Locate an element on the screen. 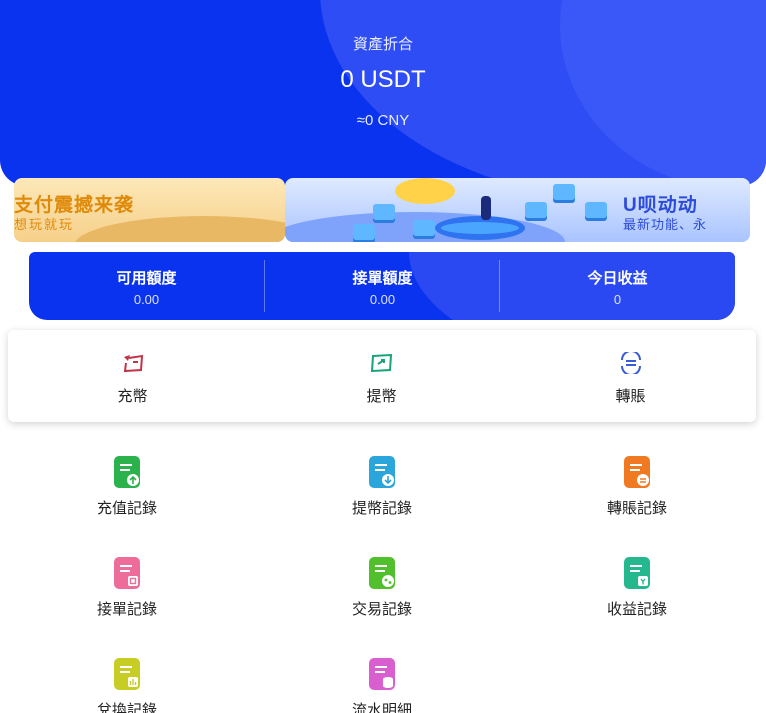 Image resolution: width=766 pixels, height=713 pixels. quota-stats: 可用額度 0.00 接單額度 0.00 今日收益 0 is located at coordinates (382, 286).